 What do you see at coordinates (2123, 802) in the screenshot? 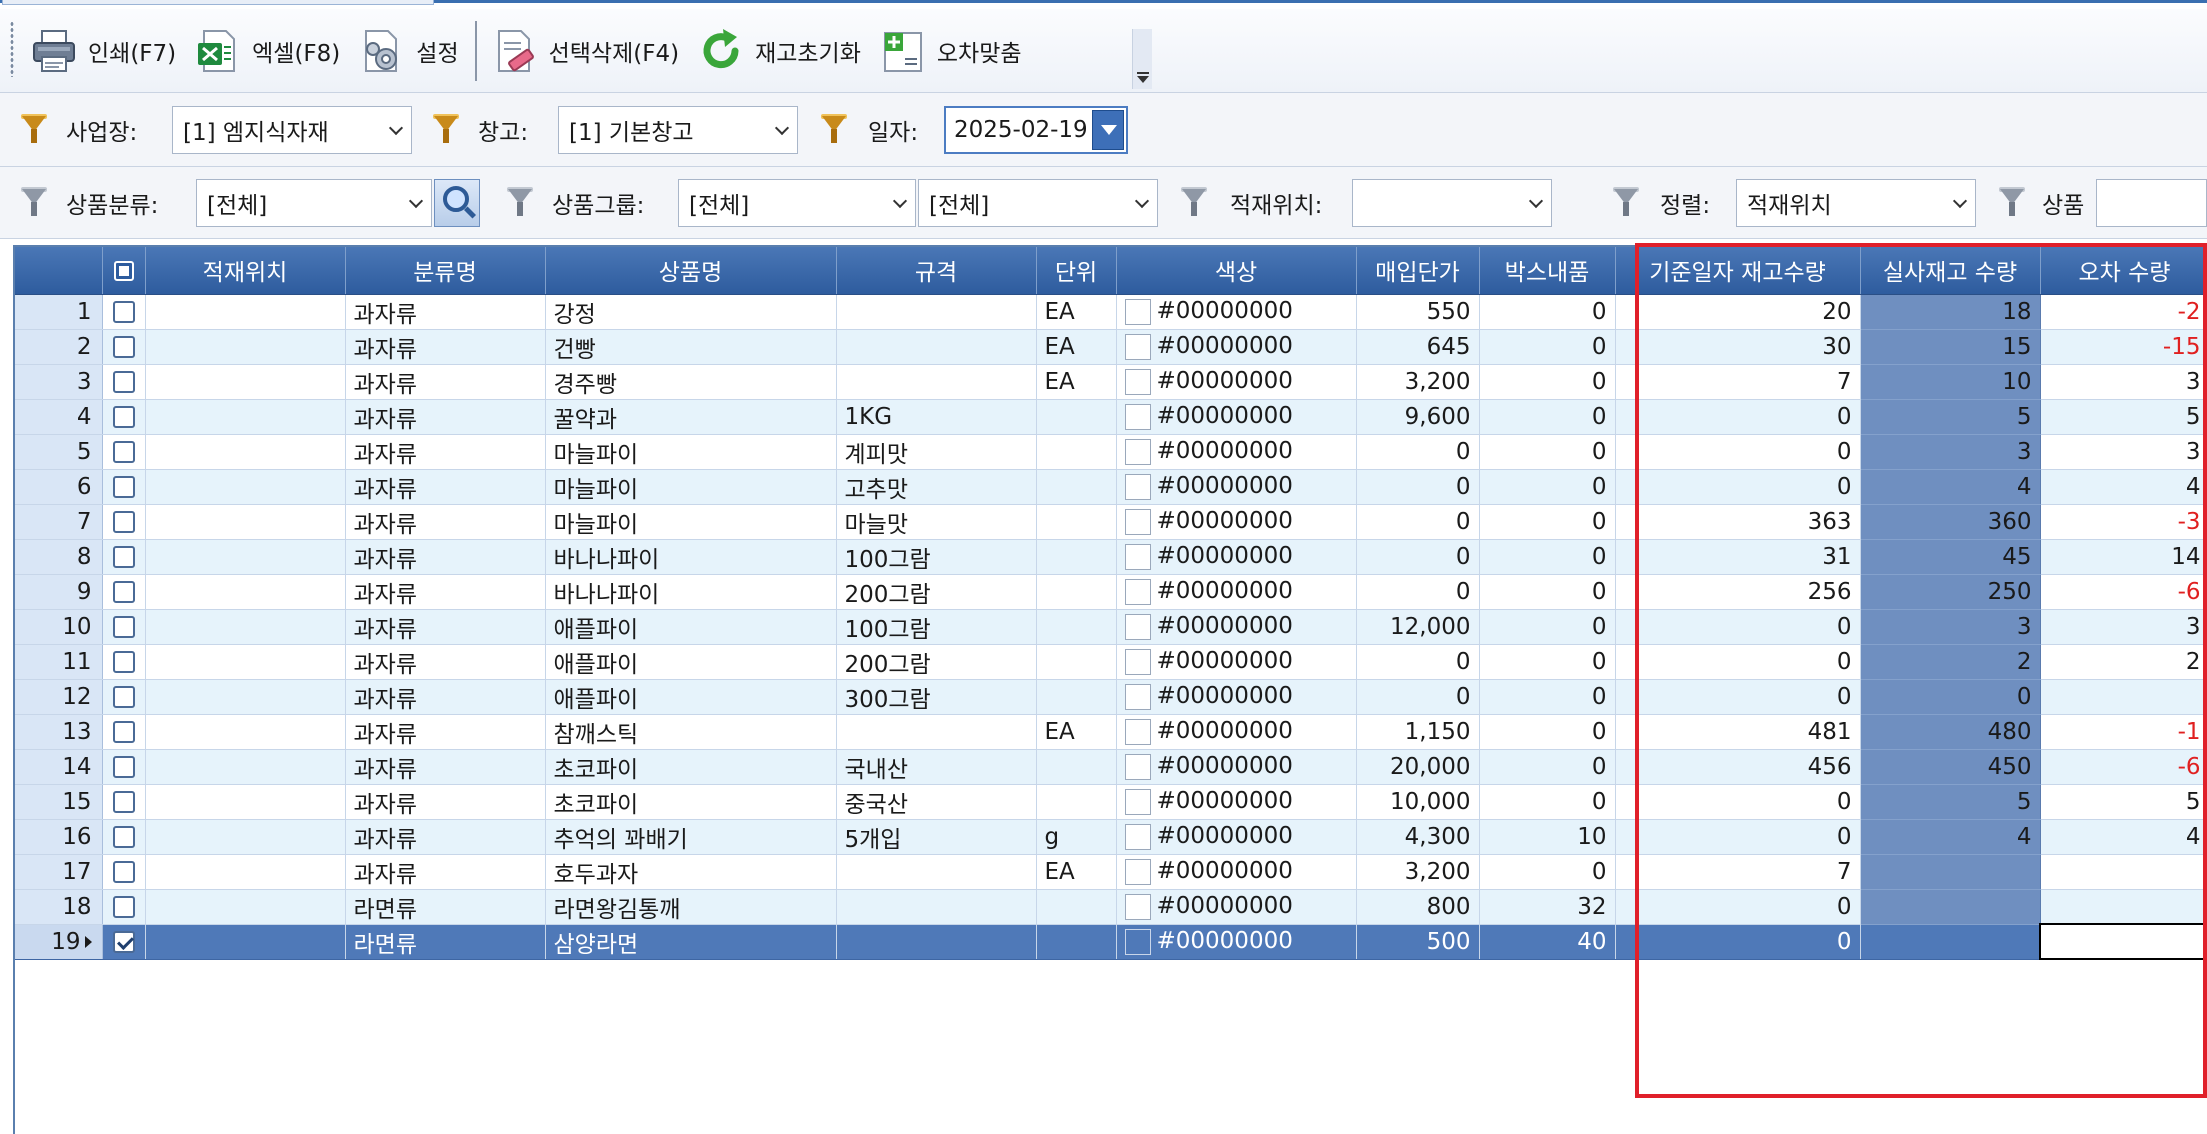
I see `cell-diff: 5` at bounding box center [2123, 802].